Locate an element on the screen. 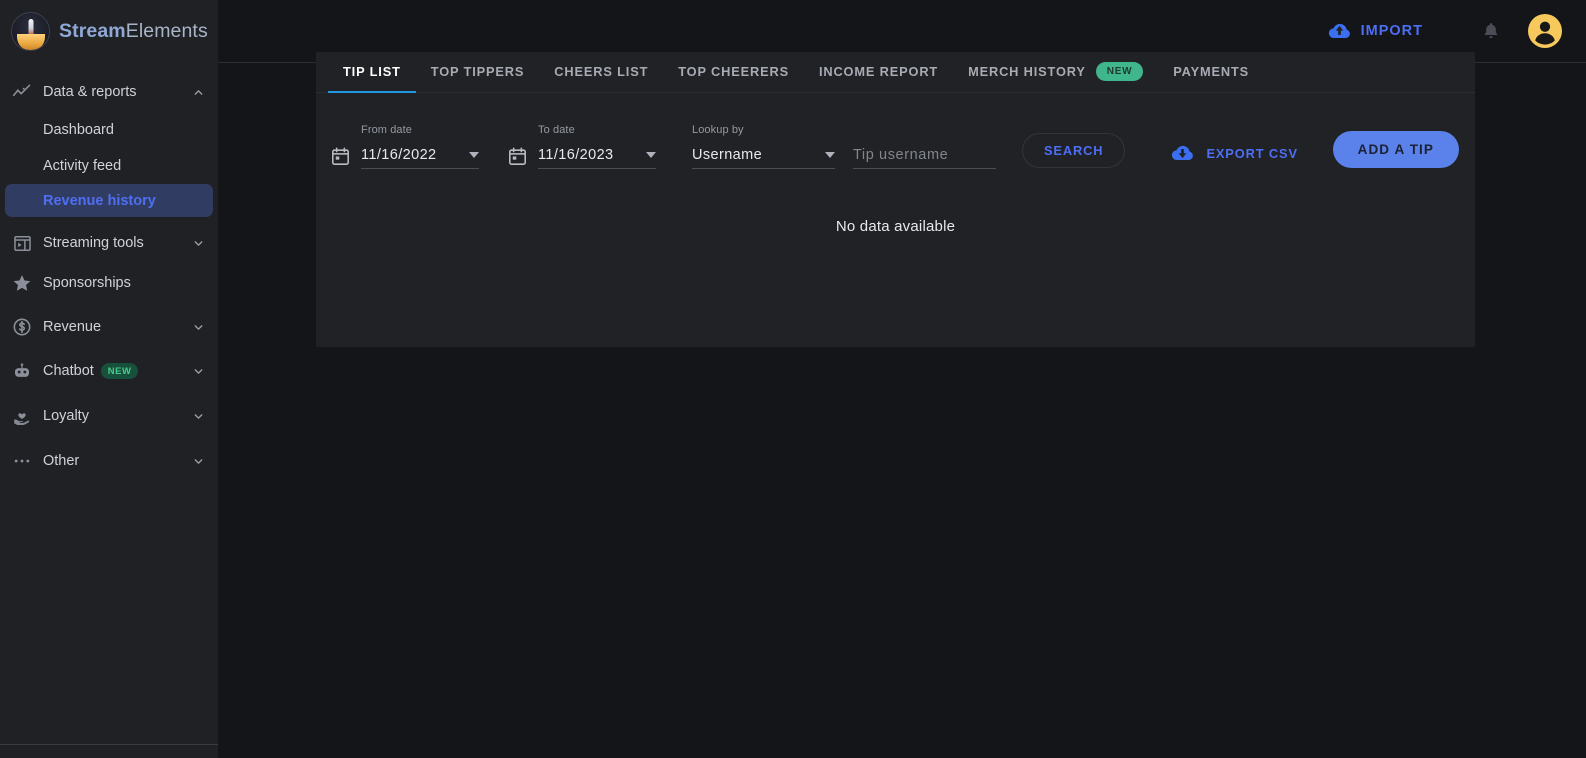 This screenshot has height=758, width=1586. sidebar-item-label: Other is located at coordinates (61, 461).